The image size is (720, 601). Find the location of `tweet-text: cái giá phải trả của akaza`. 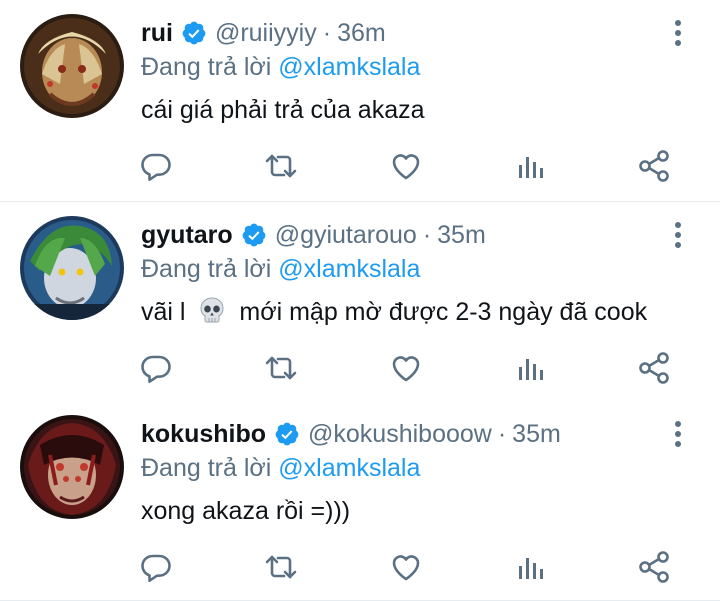

tweet-text: cái giá phải trả của akaza is located at coordinates (283, 110).